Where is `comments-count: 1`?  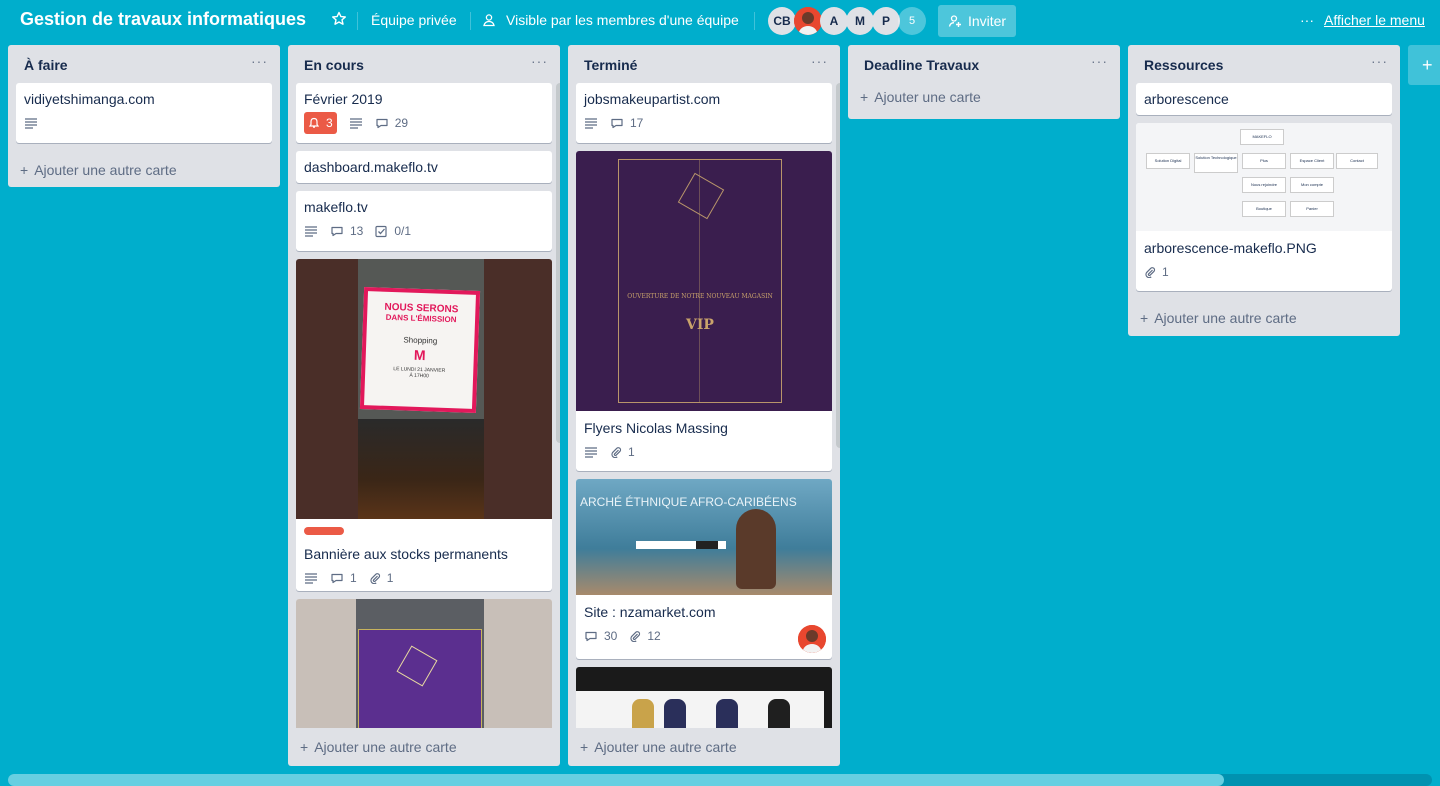
comments-count: 1 is located at coordinates (353, 578).